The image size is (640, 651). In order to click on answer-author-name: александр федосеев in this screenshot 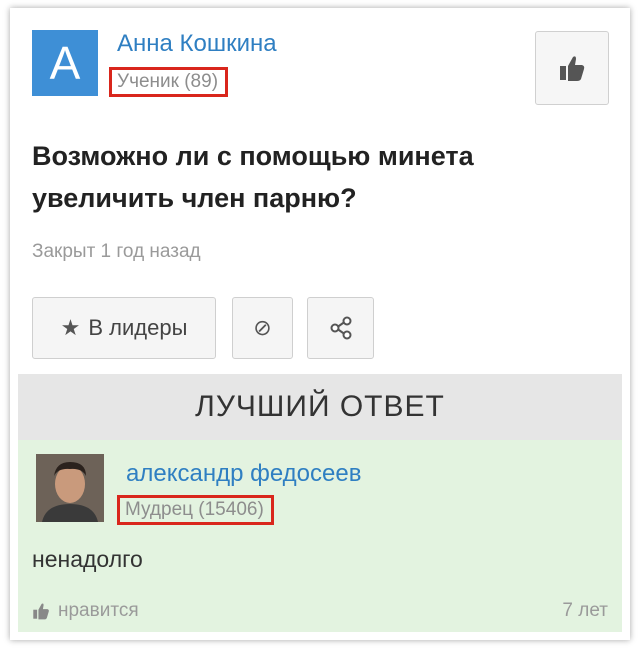, I will do `click(243, 474)`.